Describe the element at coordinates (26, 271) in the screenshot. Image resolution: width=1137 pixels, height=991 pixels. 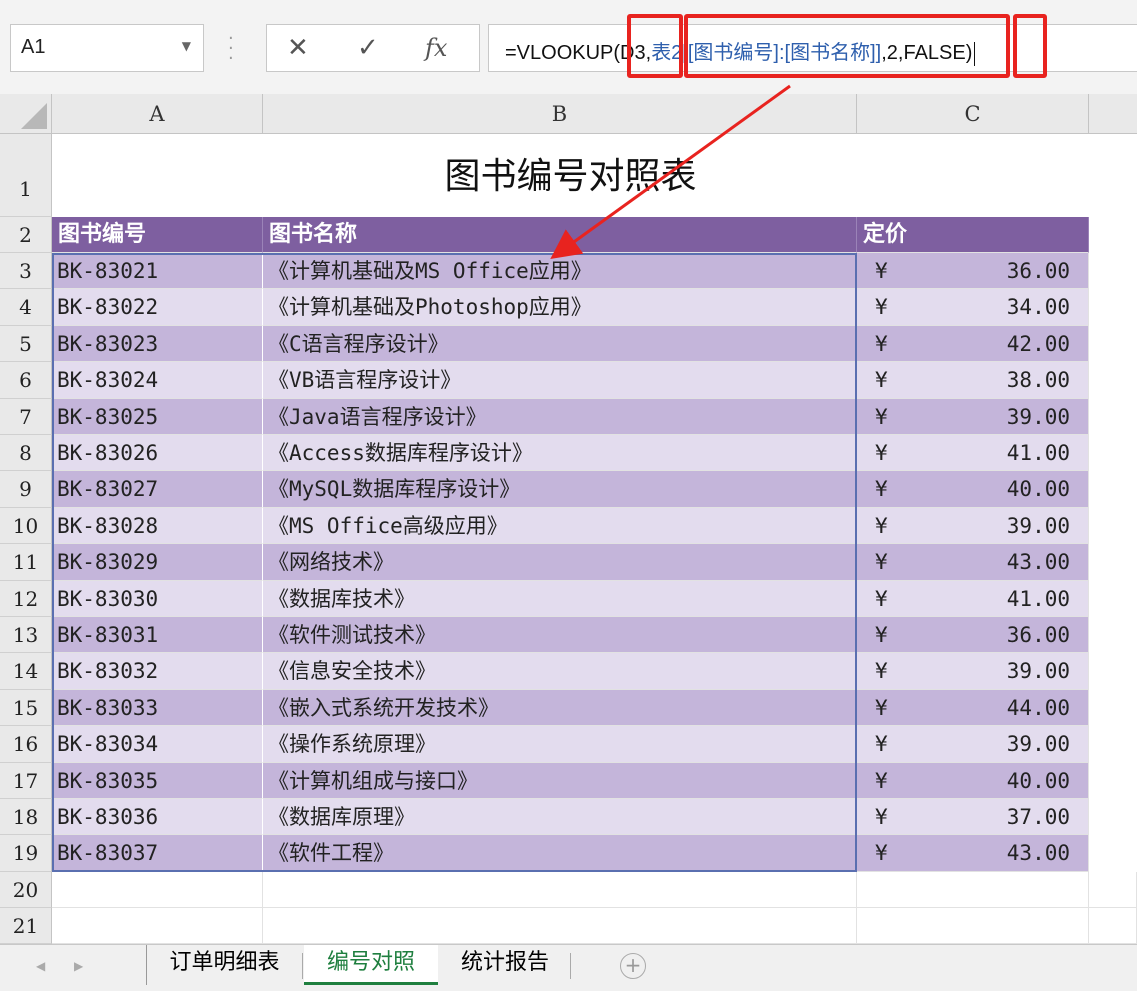
I see `row-header: 3` at that location.